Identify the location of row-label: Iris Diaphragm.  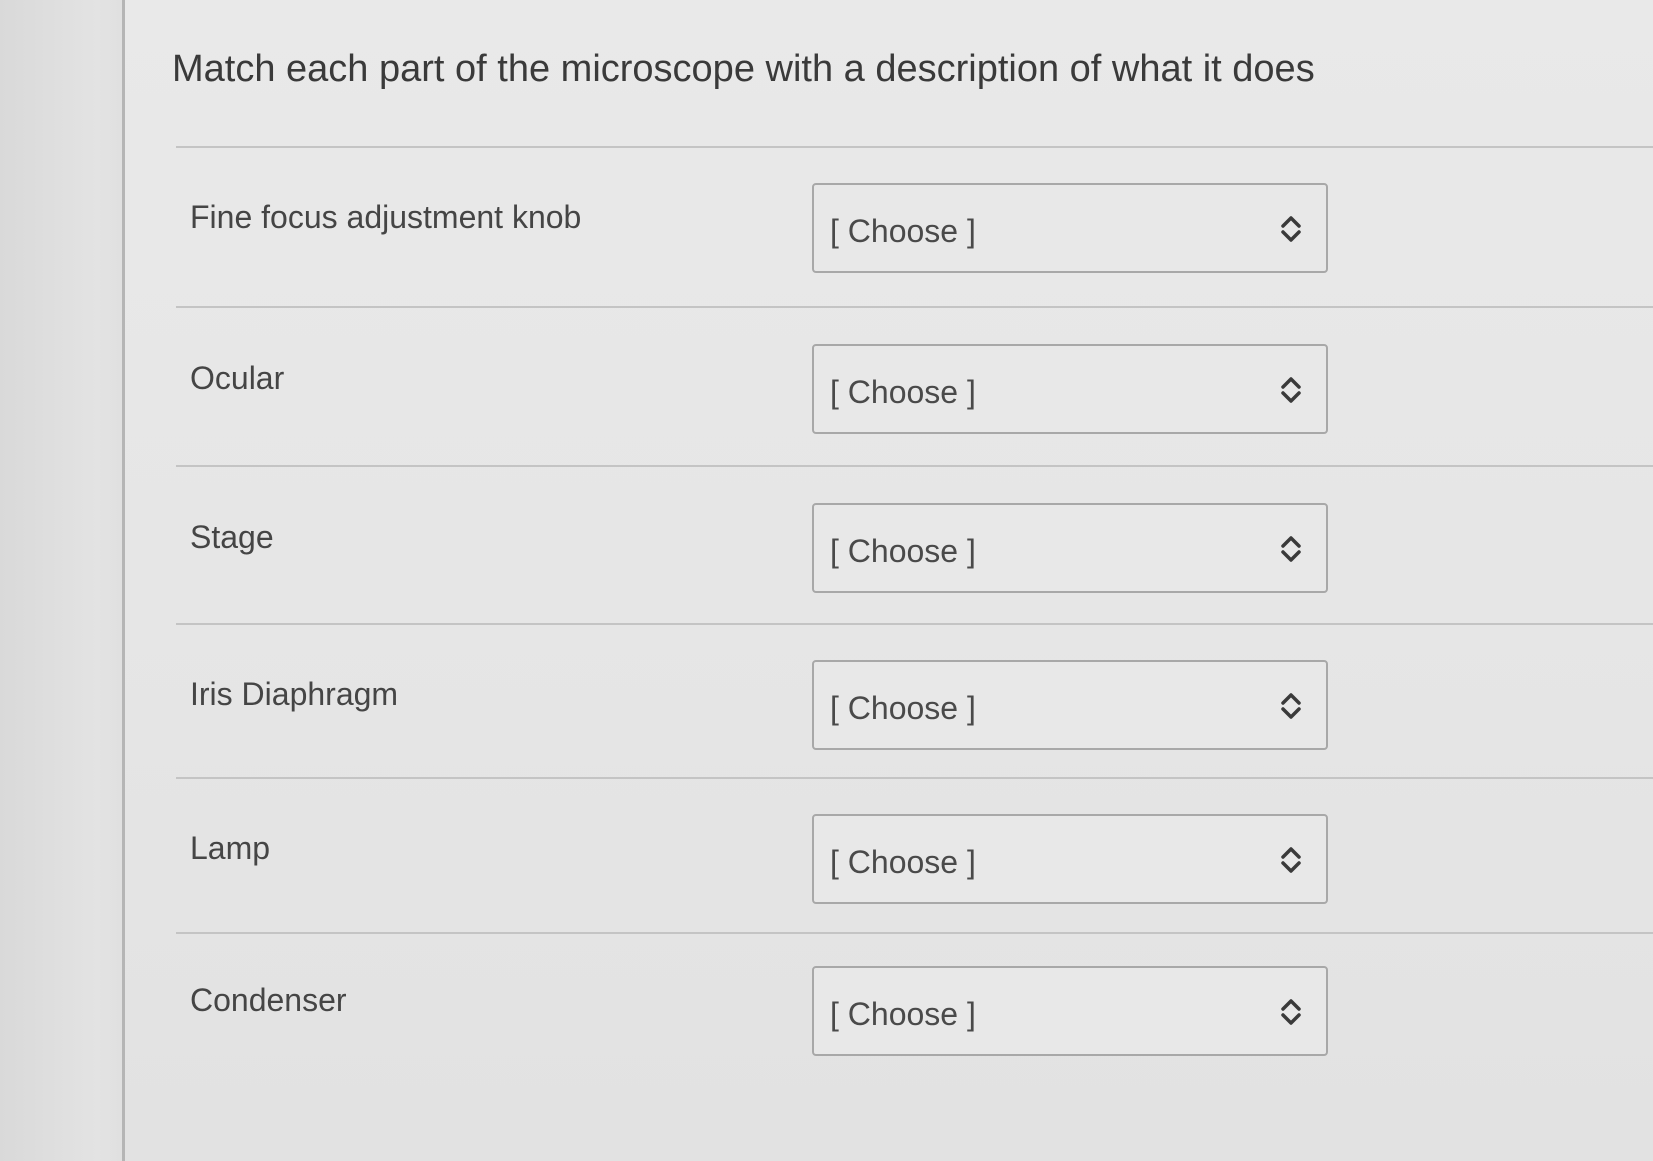
(294, 694).